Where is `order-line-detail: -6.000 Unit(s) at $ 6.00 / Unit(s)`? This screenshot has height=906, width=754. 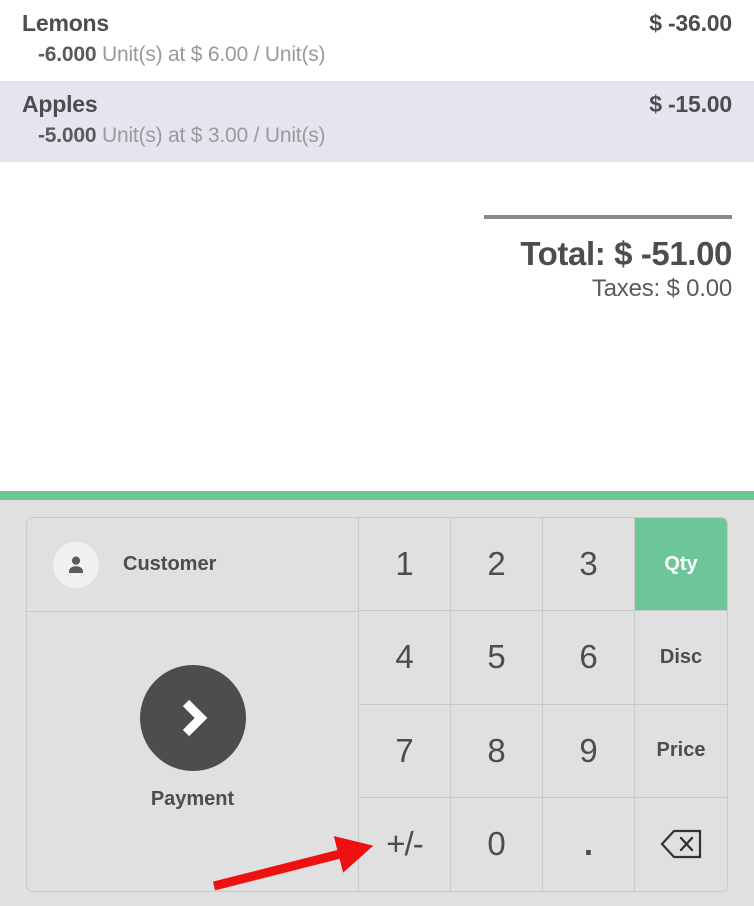
order-line-detail: -6.000 Unit(s) at $ 6.00 / Unit(s) is located at coordinates (377, 55).